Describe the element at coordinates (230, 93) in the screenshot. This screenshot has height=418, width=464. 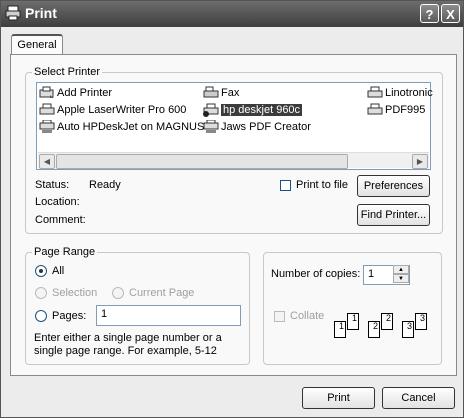
I see `printer-item-label: Fax` at that location.